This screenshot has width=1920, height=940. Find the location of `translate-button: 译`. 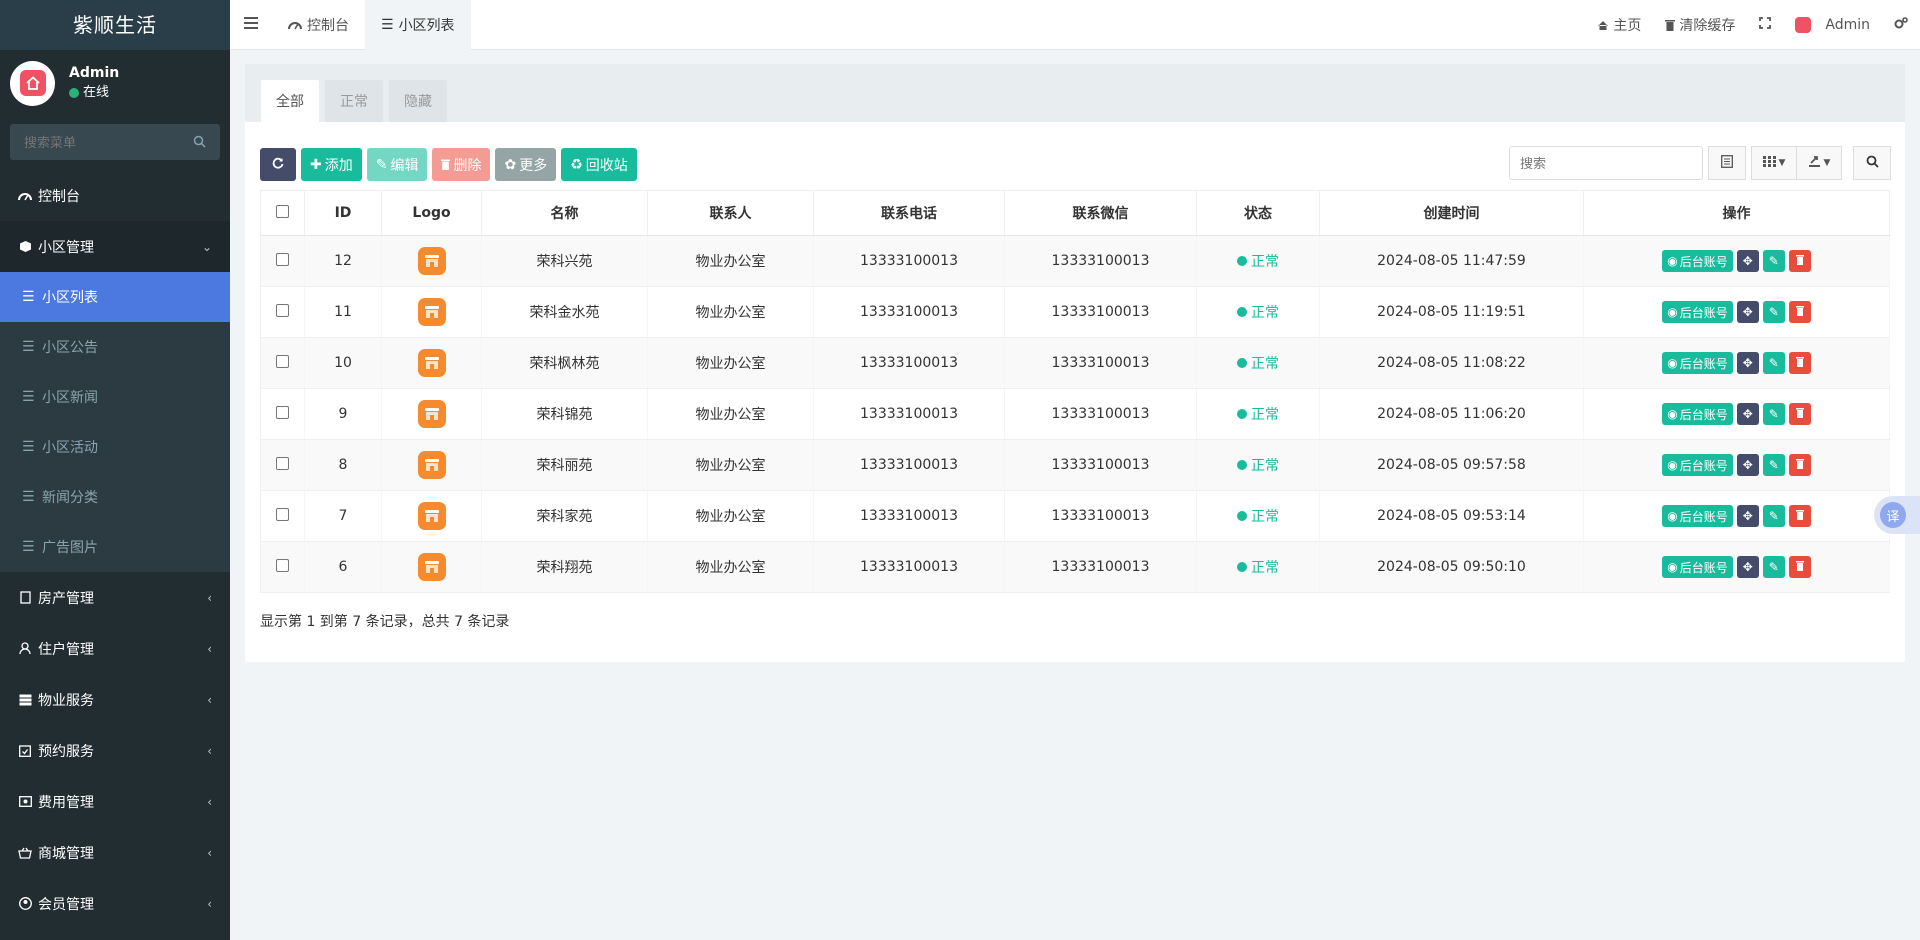

translate-button: 译 is located at coordinates (1897, 515).